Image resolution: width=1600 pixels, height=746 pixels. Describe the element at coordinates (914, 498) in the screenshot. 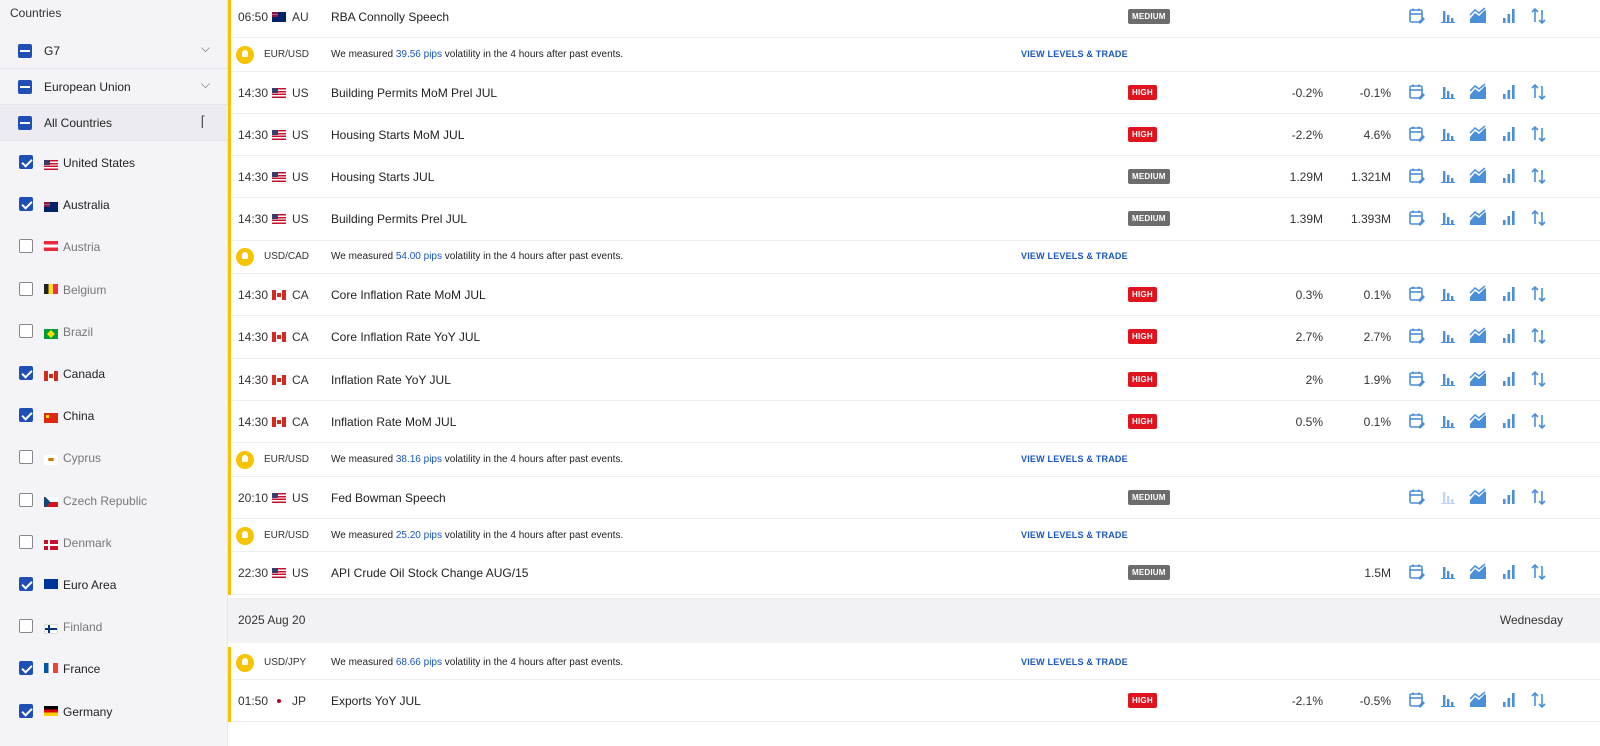

I see `event-row: 20:10 US Fed Bowman Speech MEDIUM` at that location.